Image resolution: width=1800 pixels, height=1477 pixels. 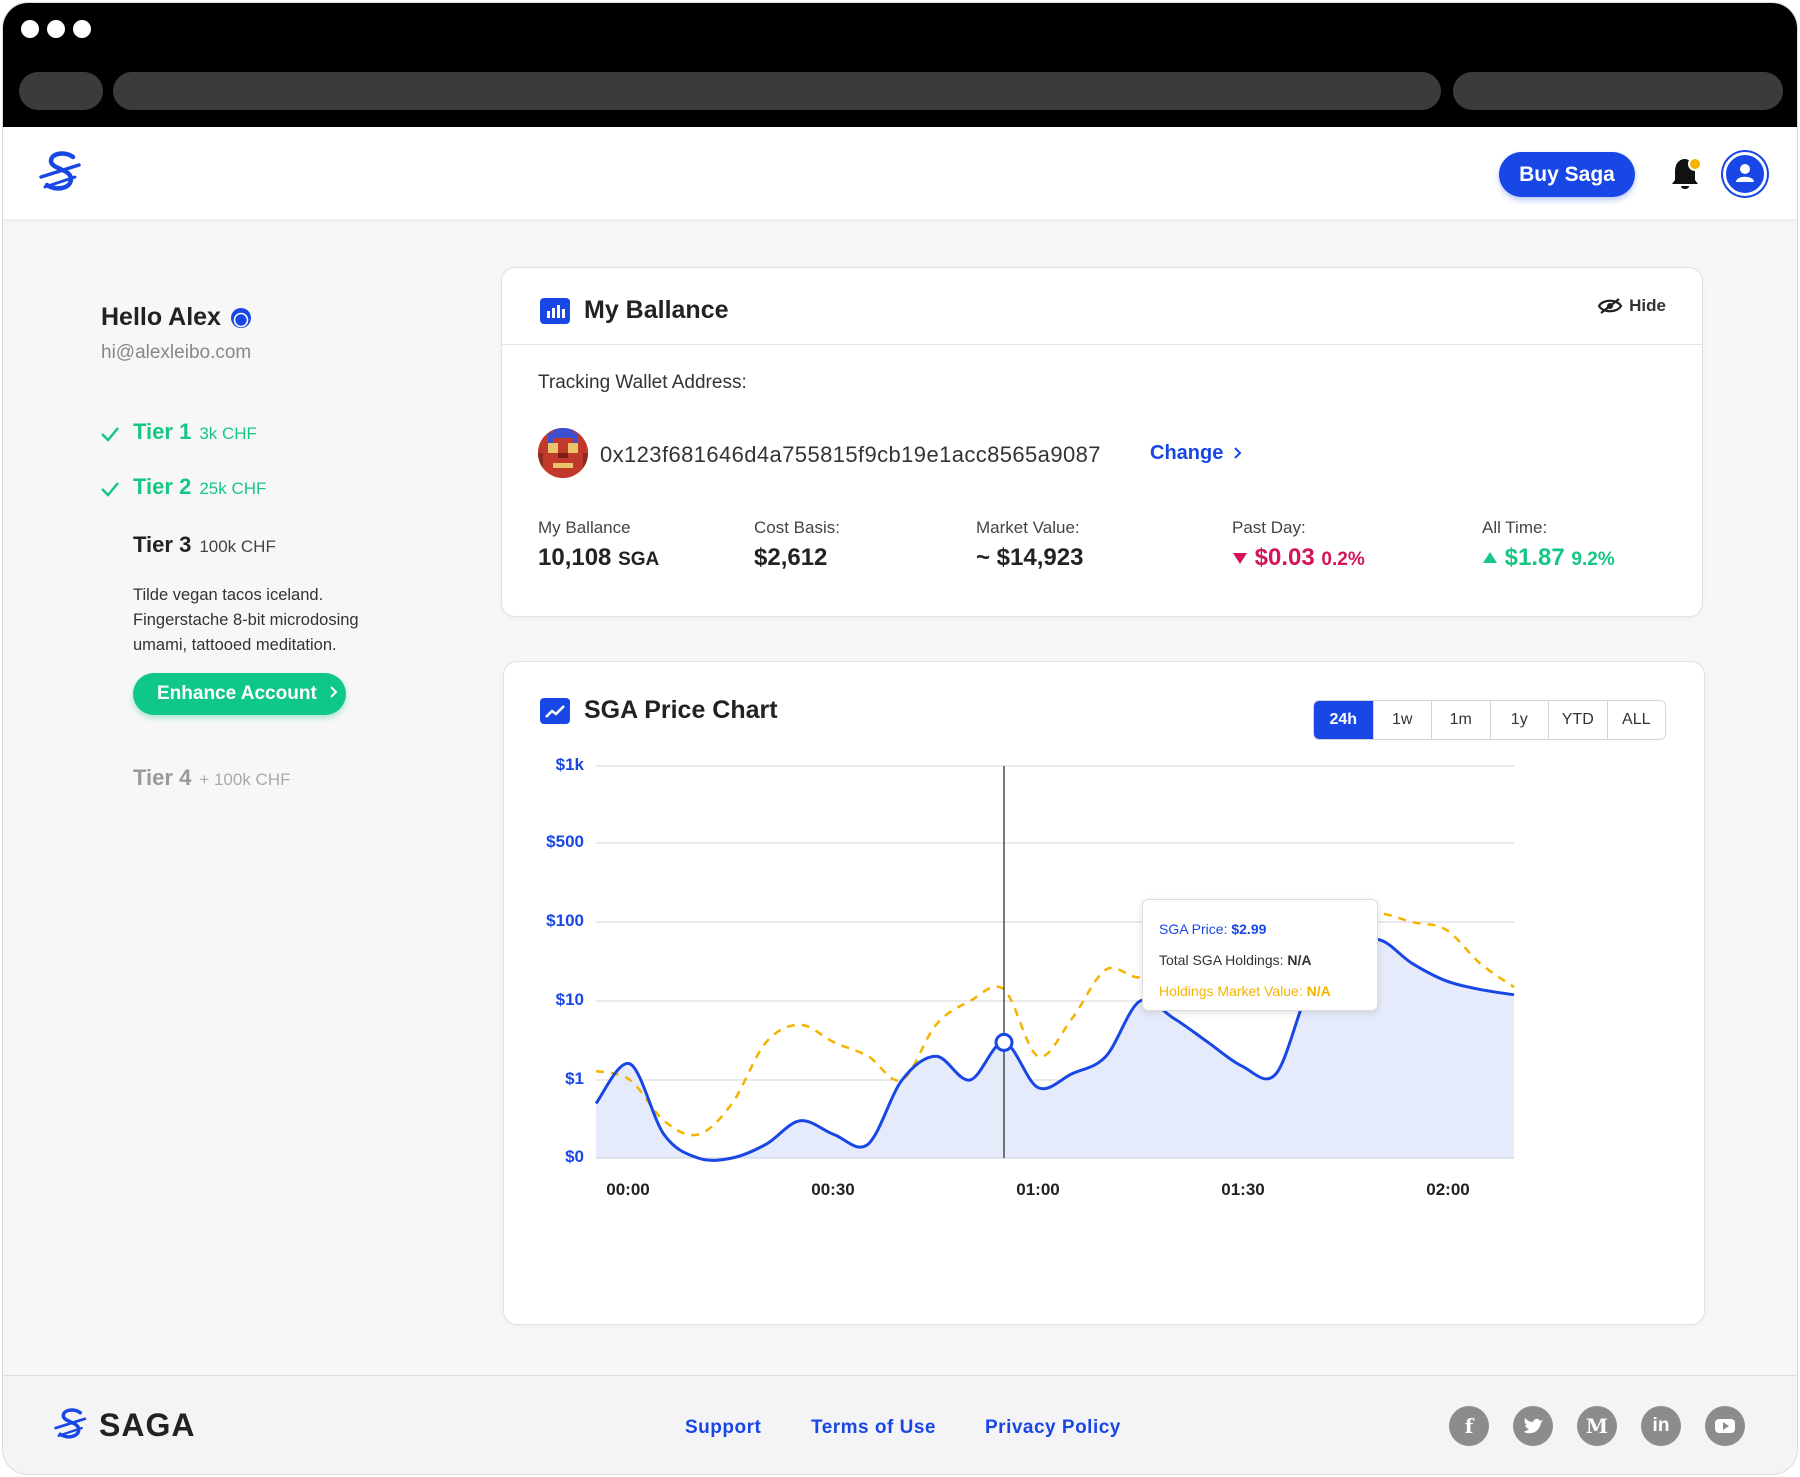 What do you see at coordinates (228, 433) in the screenshot?
I see `tier-amount: 3k CHF` at bounding box center [228, 433].